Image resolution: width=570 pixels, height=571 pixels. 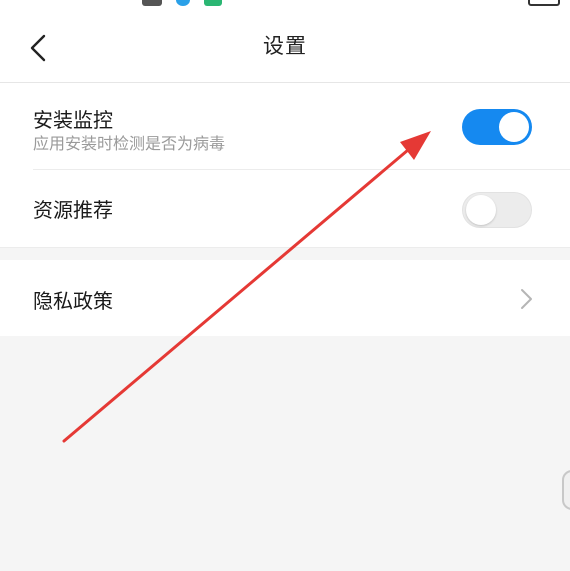 What do you see at coordinates (285, 208) in the screenshot?
I see `setting-row-resource-recommend: 资源推荐` at bounding box center [285, 208].